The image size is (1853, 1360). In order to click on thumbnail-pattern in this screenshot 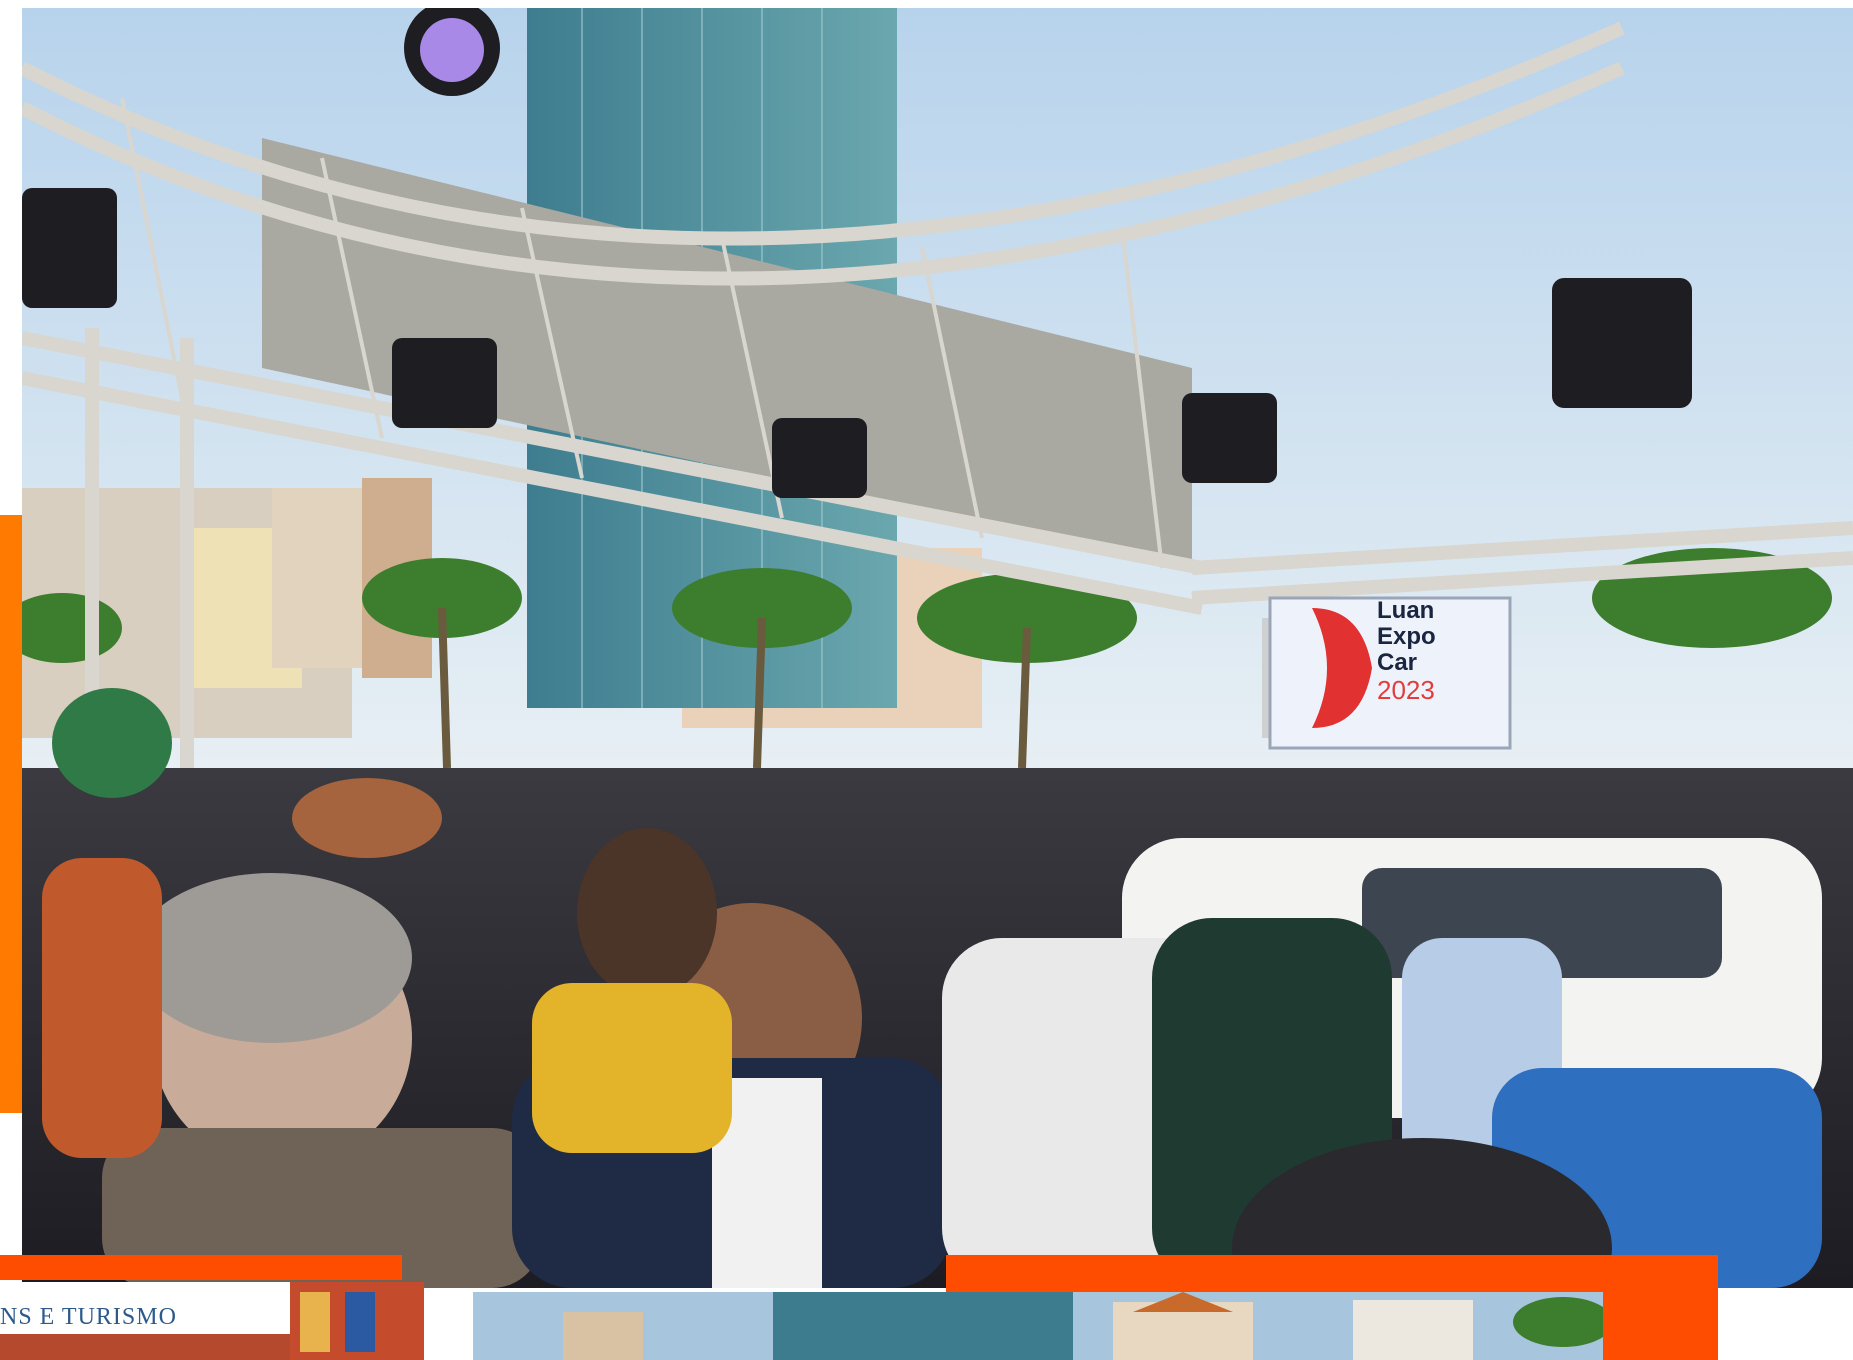, I will do `click(212, 1321)`.